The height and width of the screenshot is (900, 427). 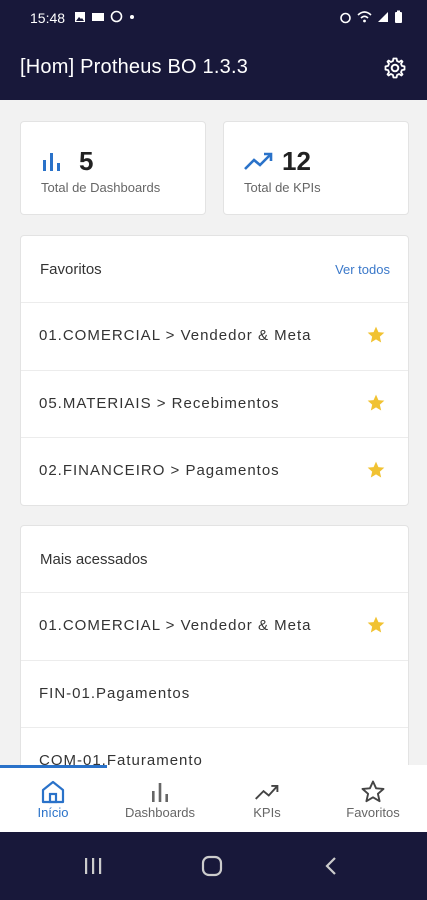 What do you see at coordinates (98, 16) in the screenshot?
I see `message-icon` at bounding box center [98, 16].